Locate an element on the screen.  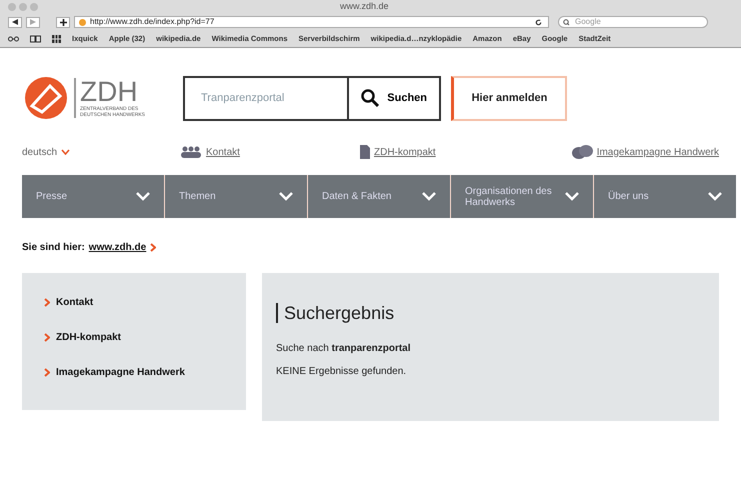
plus-icon is located at coordinates (63, 22).